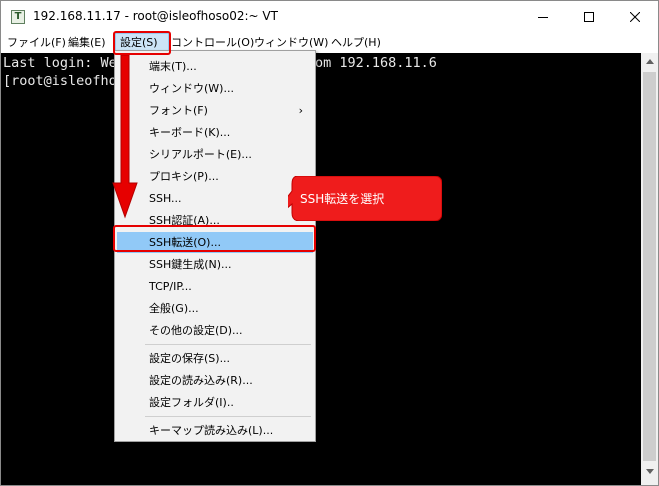 The width and height of the screenshot is (659, 486). Describe the element at coordinates (142, 43) in the screenshot. I see `settings-menu-highlight` at that location.